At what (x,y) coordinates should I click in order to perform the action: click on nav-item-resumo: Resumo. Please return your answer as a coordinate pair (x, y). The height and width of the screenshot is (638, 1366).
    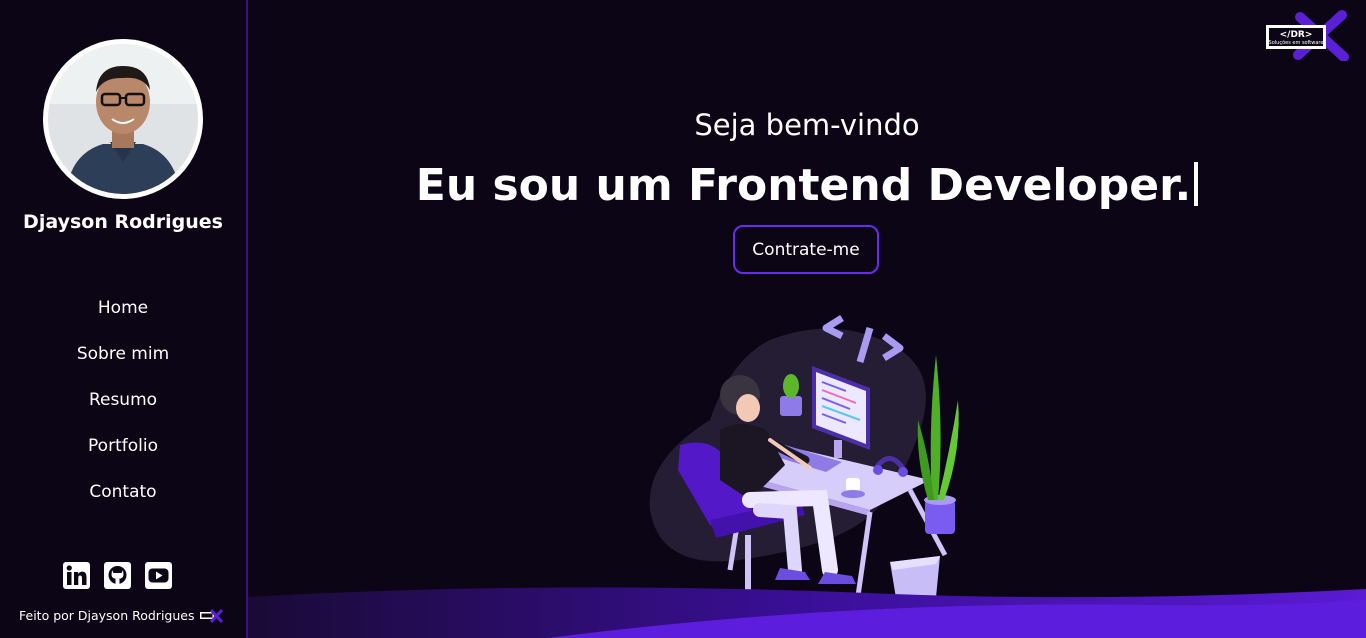
    Looking at the image, I should click on (123, 408).